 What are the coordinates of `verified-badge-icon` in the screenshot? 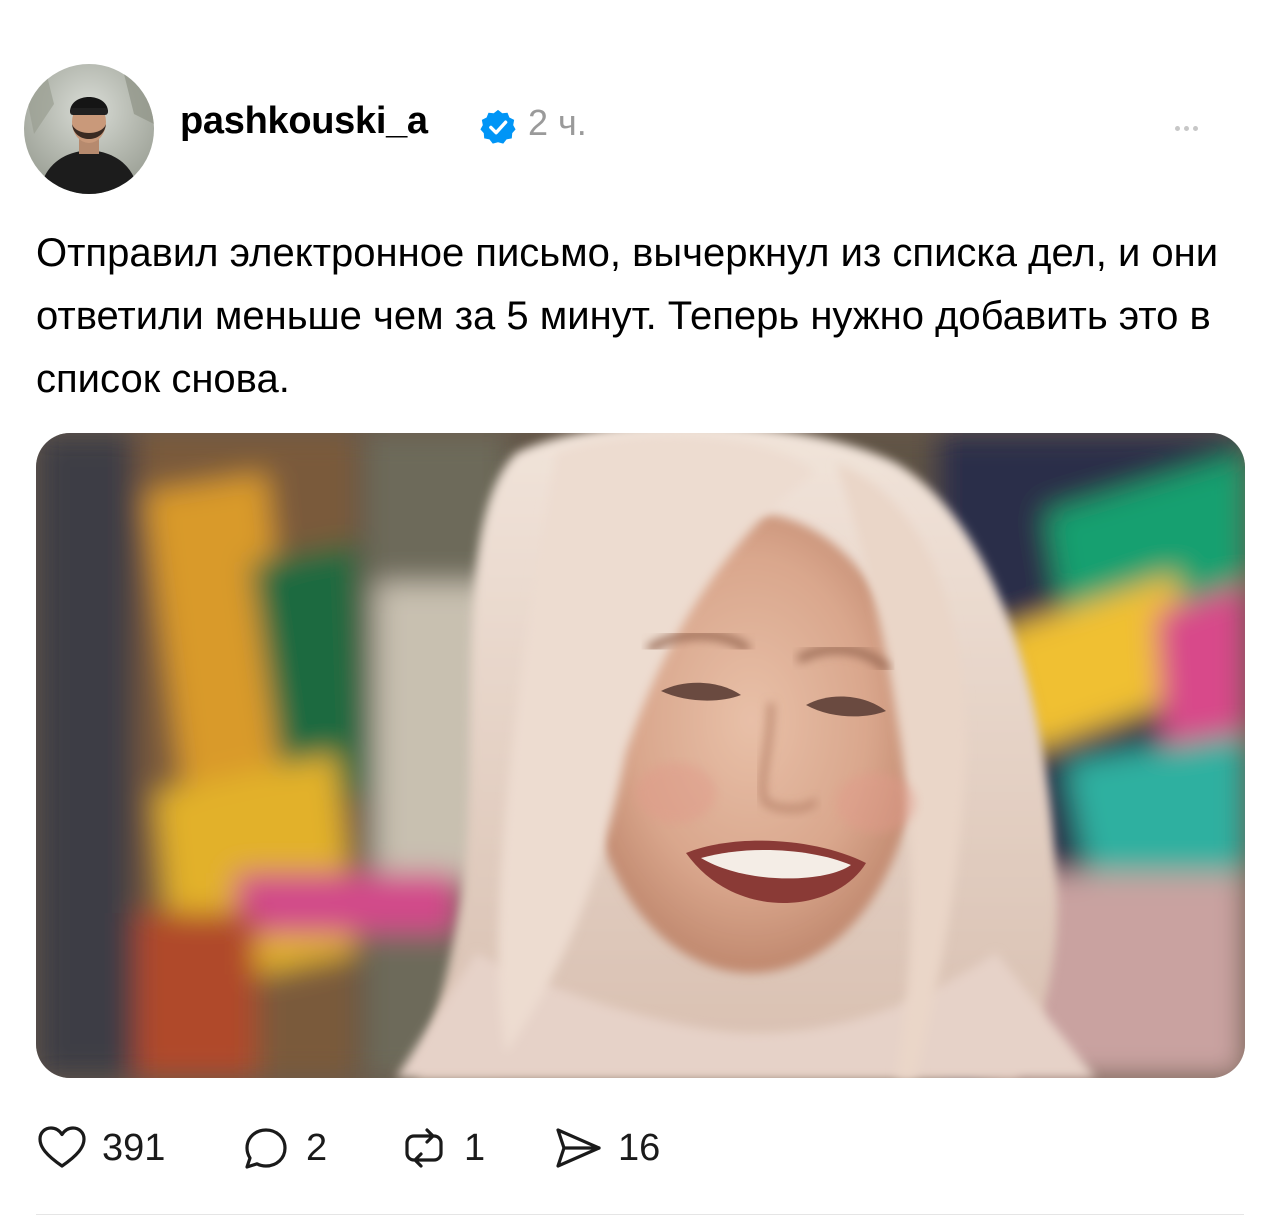 It's located at (498, 126).